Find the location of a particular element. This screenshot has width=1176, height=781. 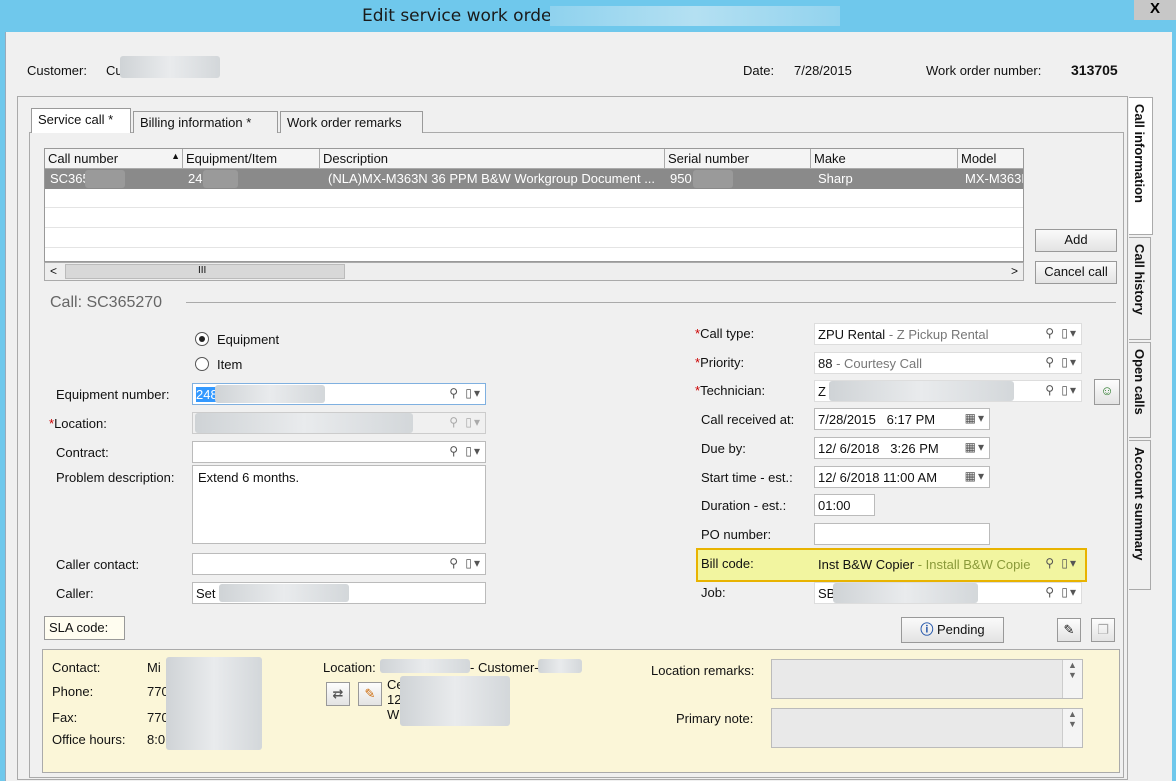

tab-label: Service call * is located at coordinates (76, 119).